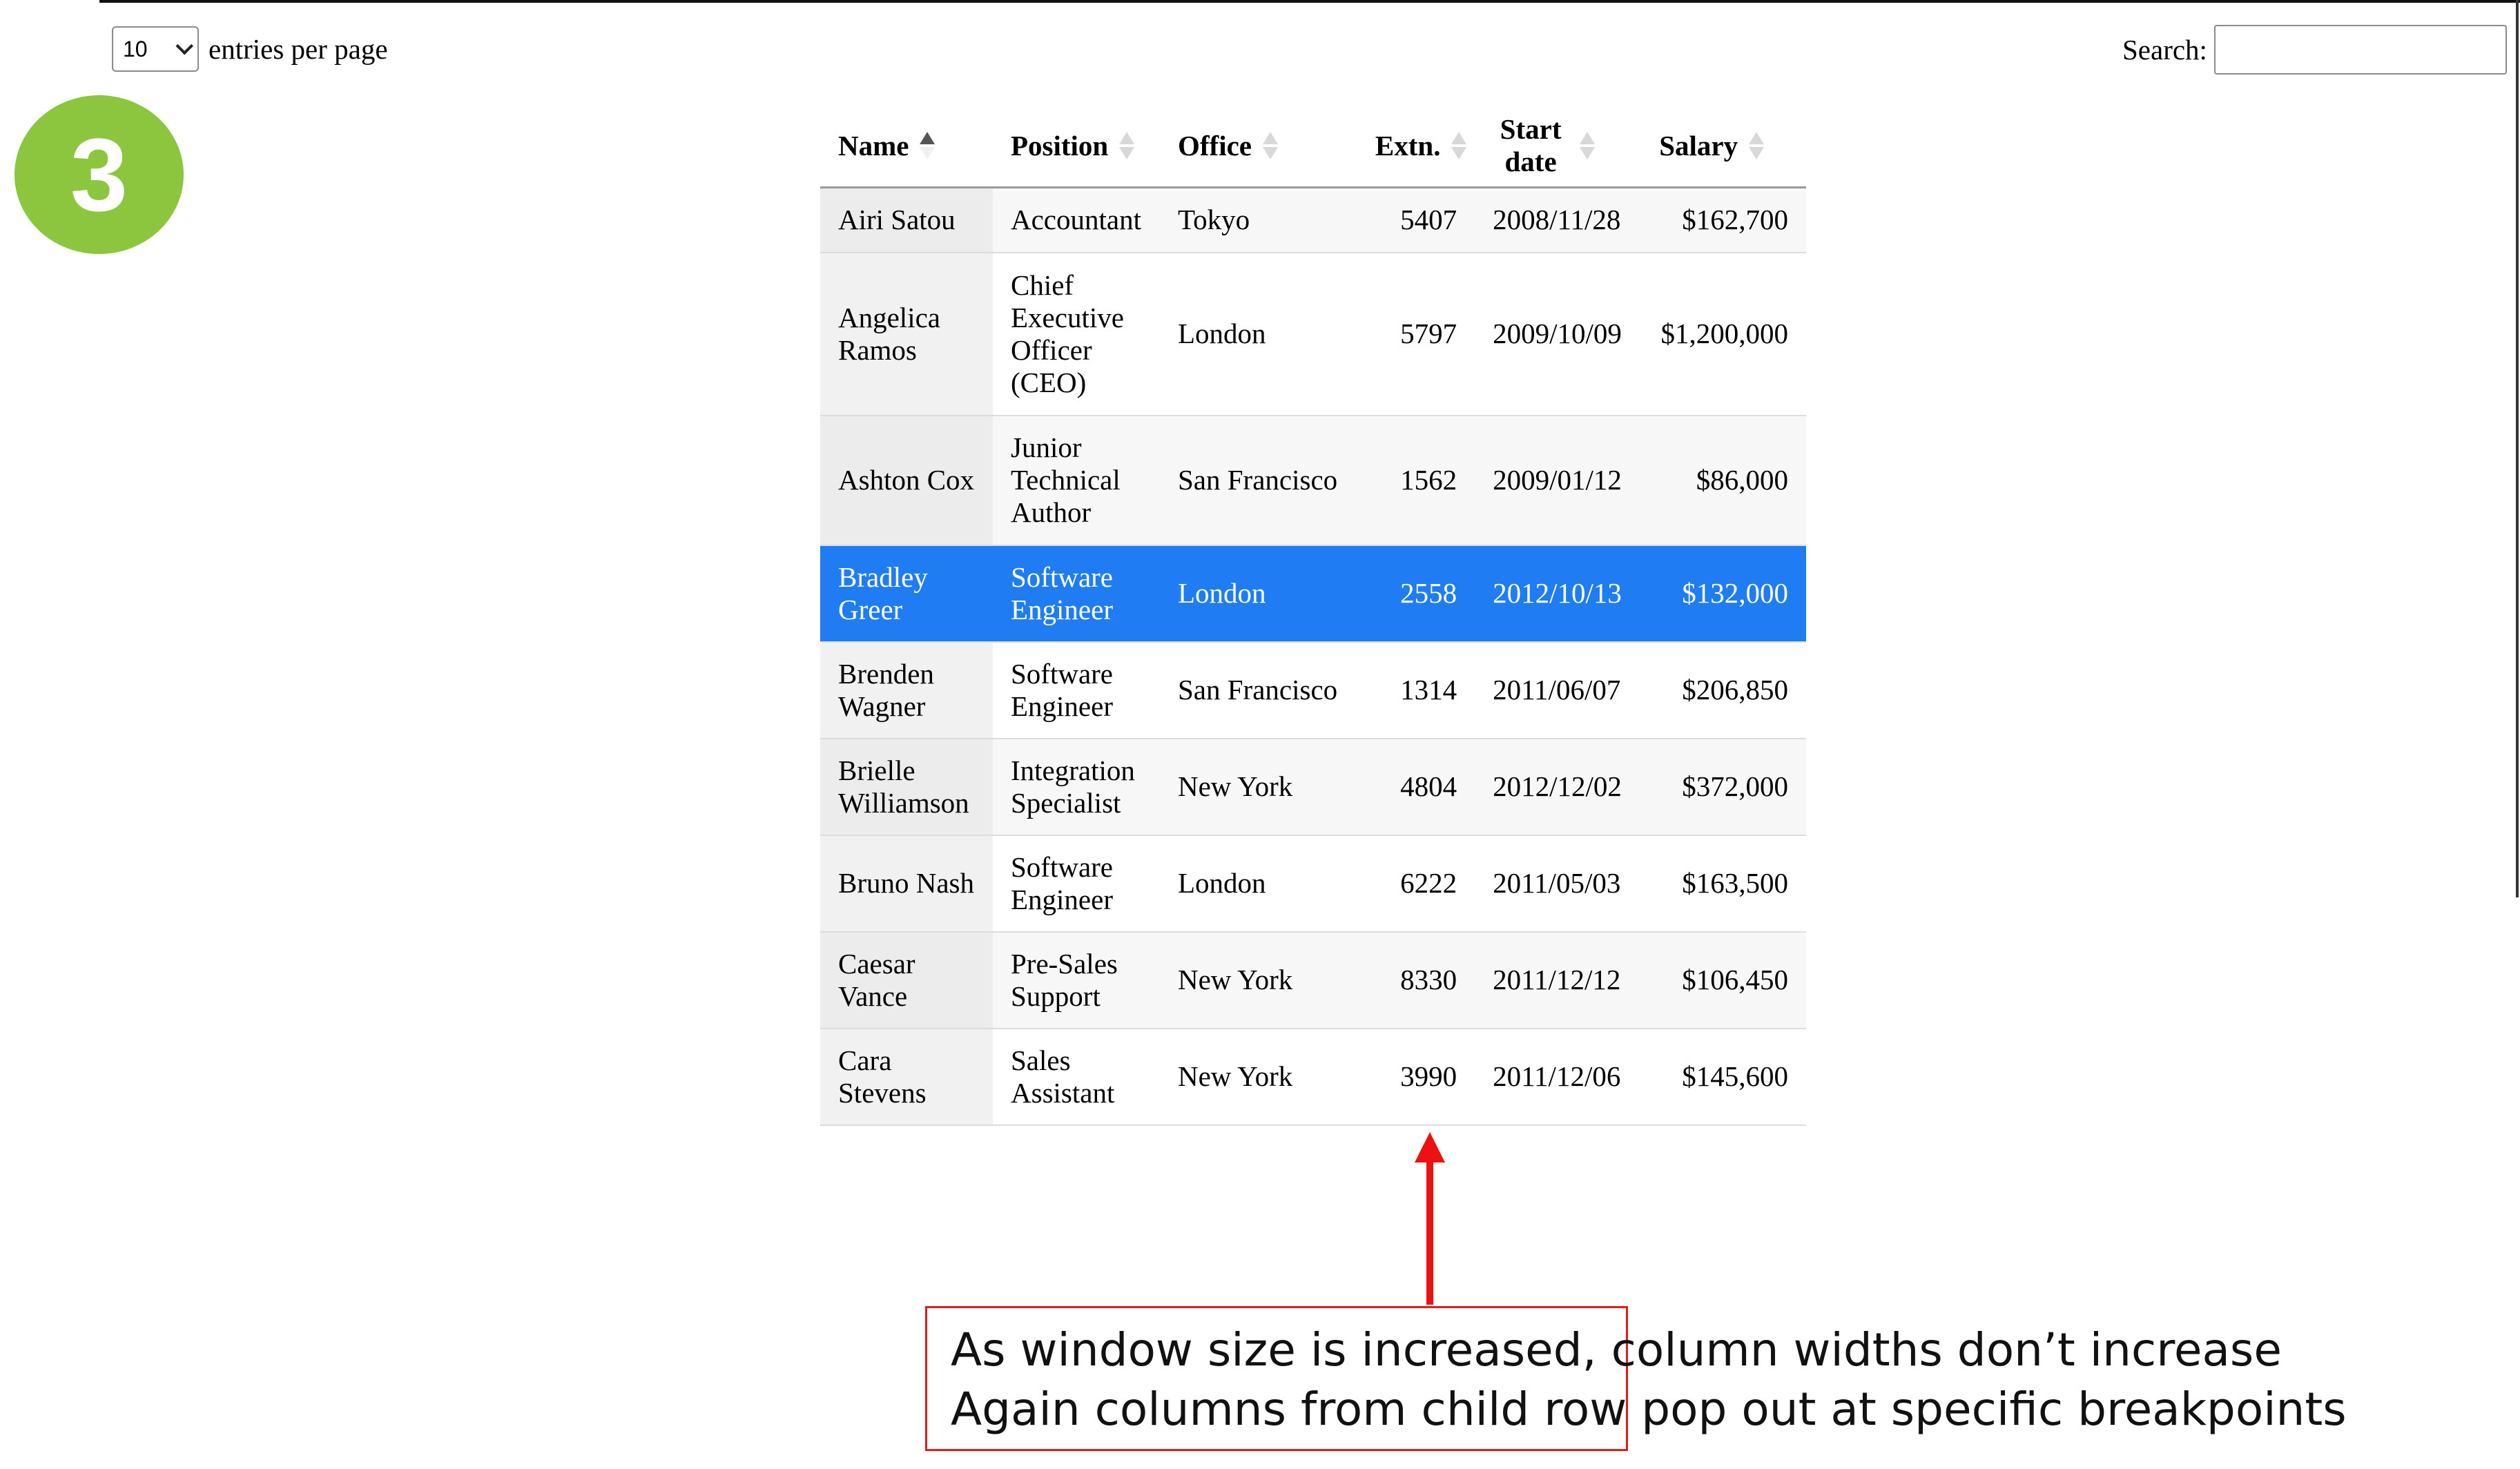 This screenshot has height=1469, width=2520. I want to click on cell-extn: 1314, so click(1416, 690).